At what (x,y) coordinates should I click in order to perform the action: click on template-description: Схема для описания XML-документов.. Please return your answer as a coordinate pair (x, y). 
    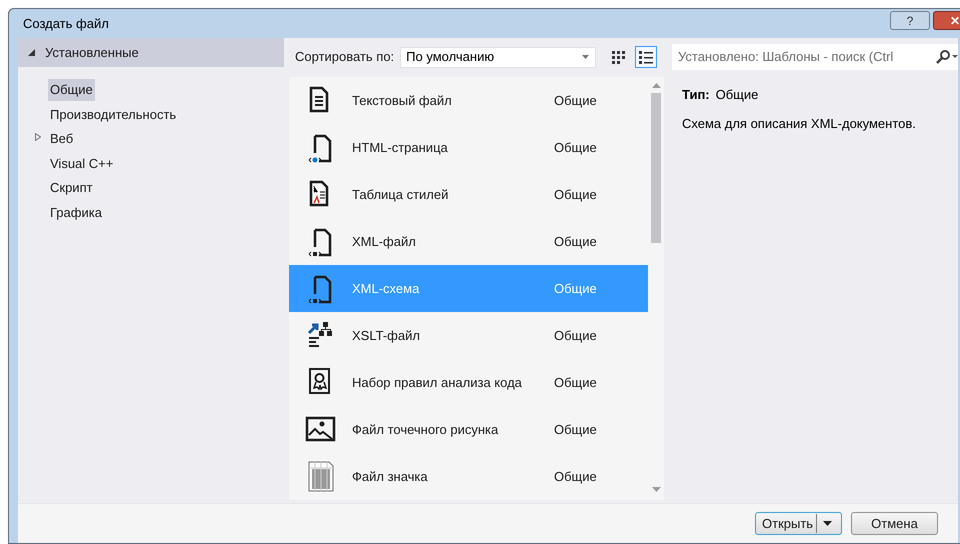
    Looking at the image, I should click on (799, 123).